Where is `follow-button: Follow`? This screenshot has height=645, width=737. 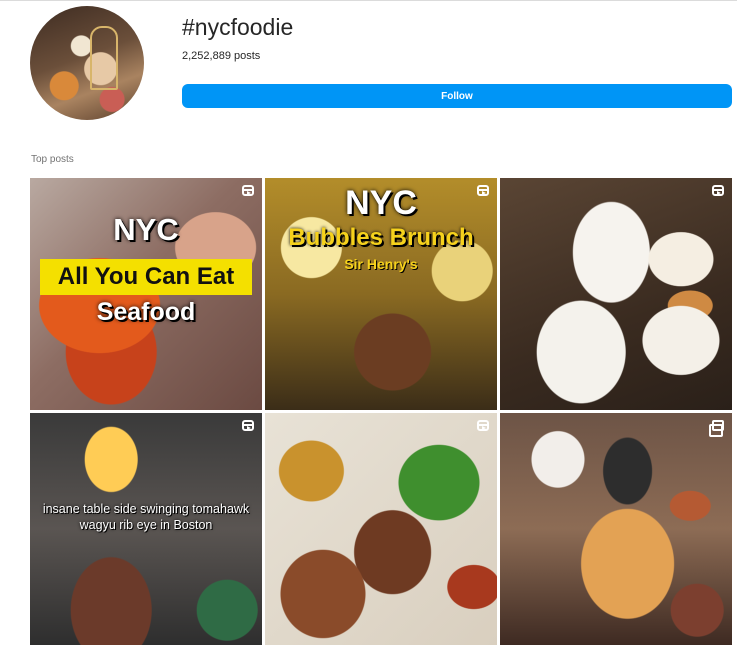 follow-button: Follow is located at coordinates (457, 96).